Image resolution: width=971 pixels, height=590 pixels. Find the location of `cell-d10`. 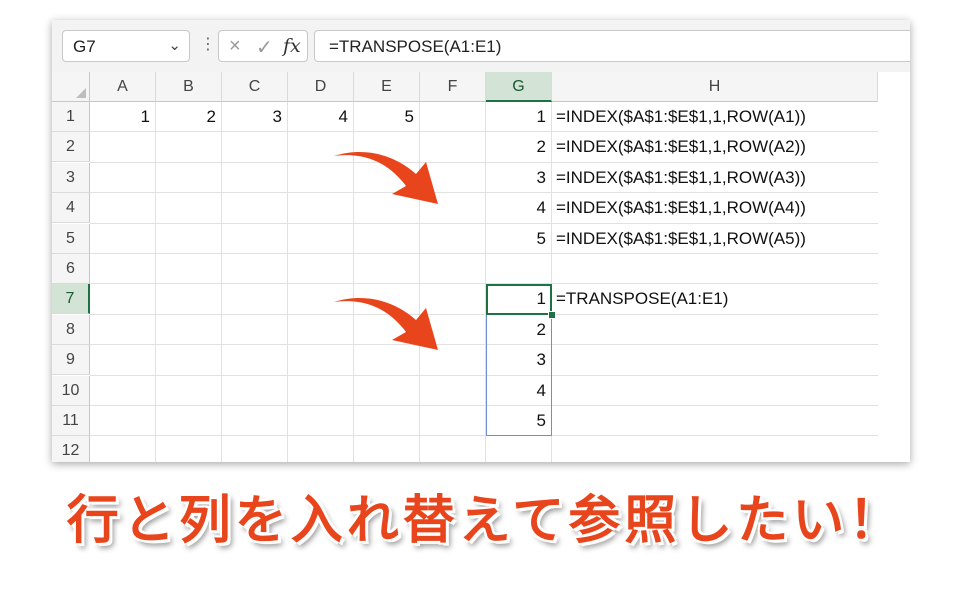

cell-d10 is located at coordinates (321, 390).